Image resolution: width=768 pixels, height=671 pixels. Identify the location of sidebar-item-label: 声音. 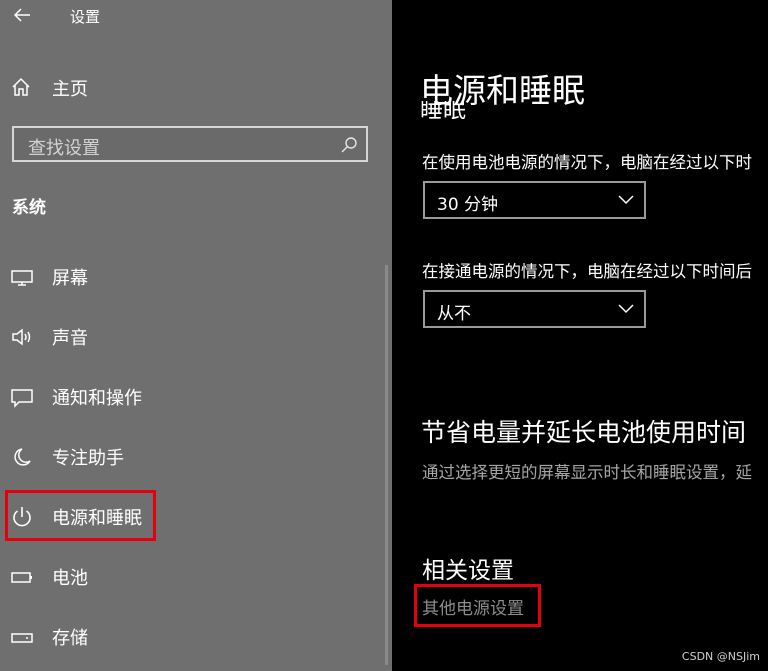
(70, 338).